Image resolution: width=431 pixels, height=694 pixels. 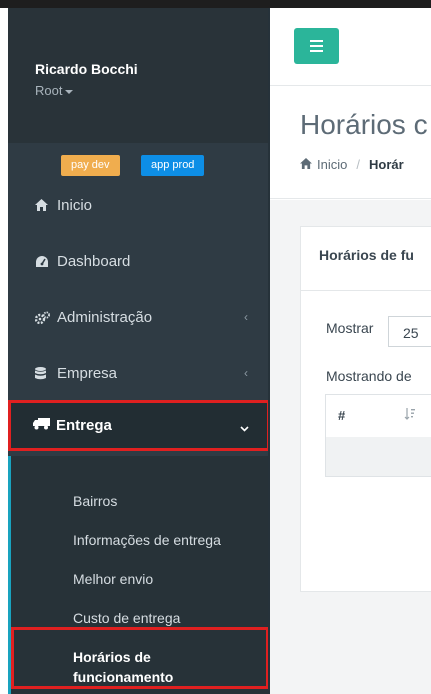 What do you see at coordinates (113, 579) in the screenshot?
I see `submenu-item-melhor-envio: Melhor envio` at bounding box center [113, 579].